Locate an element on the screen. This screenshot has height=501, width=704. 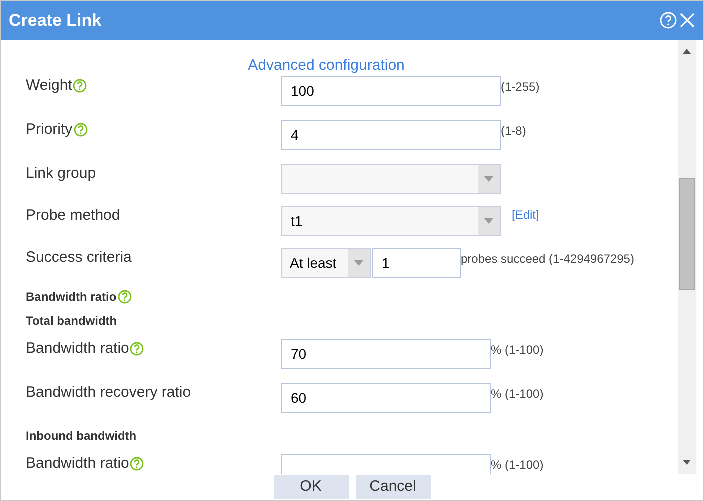
text-field: 100 is located at coordinates (391, 91).